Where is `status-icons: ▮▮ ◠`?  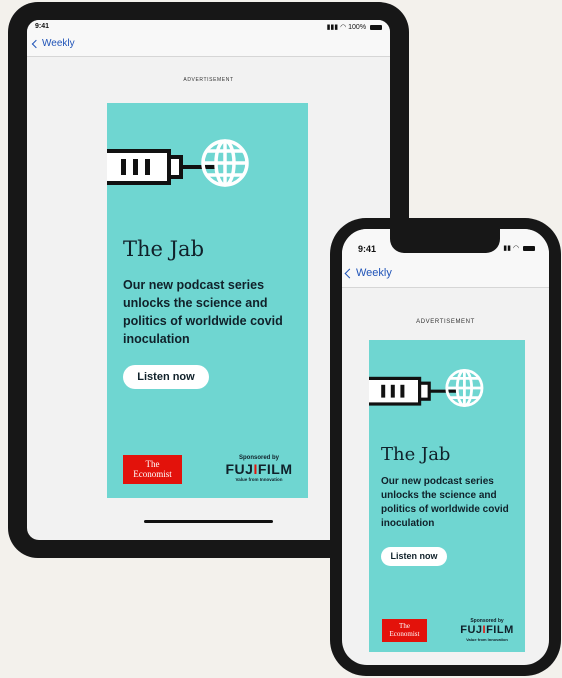
status-icons: ▮▮ ◠ is located at coordinates (519, 248).